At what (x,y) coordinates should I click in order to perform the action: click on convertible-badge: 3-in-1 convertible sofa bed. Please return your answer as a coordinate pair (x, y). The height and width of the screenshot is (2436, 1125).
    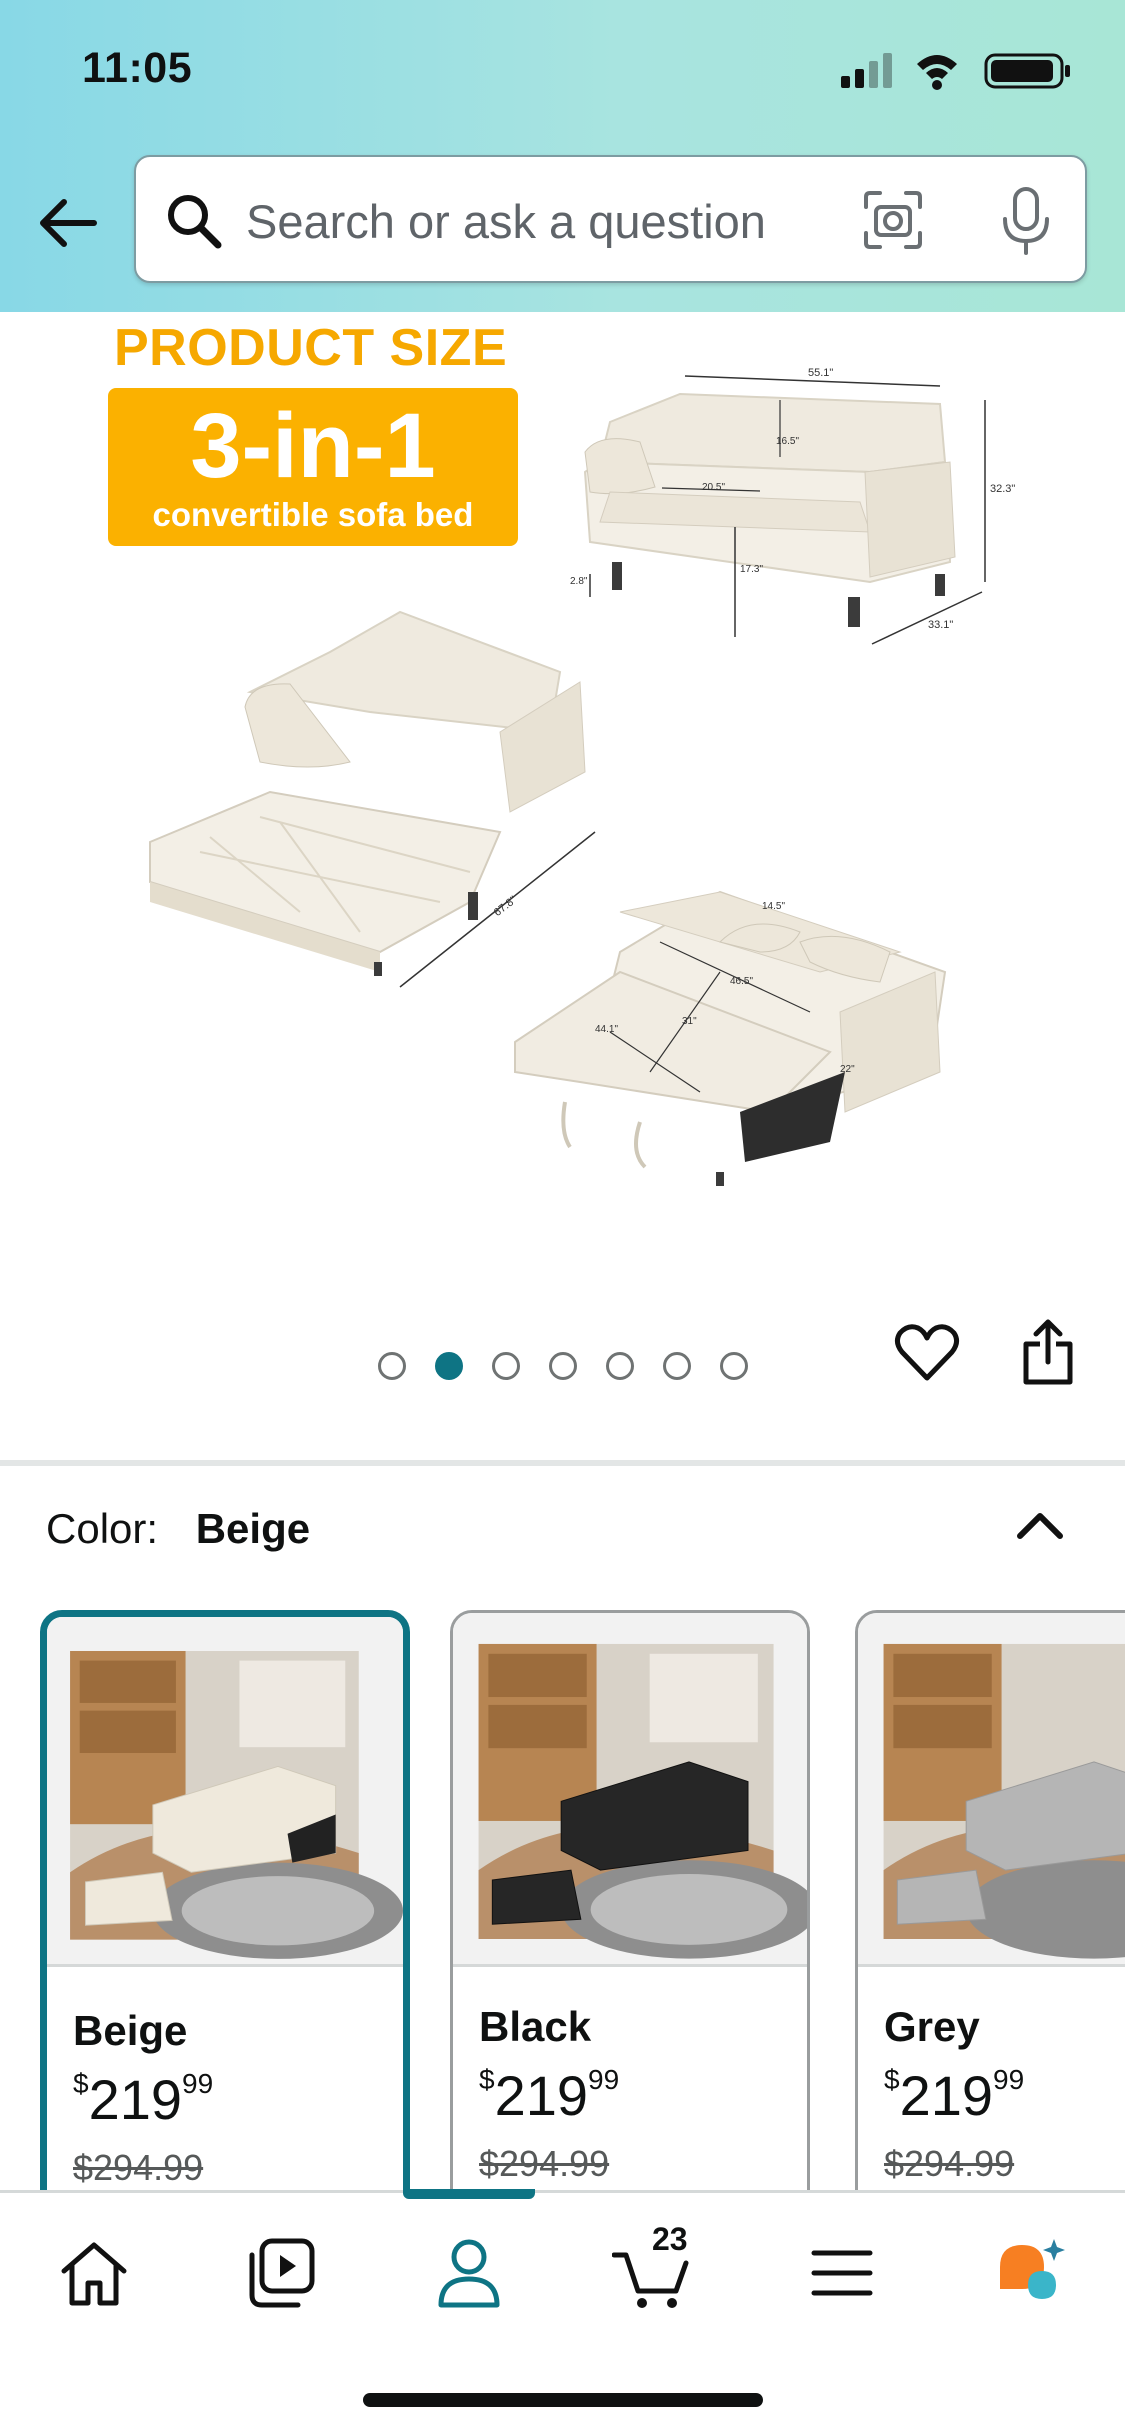
    Looking at the image, I should click on (313, 467).